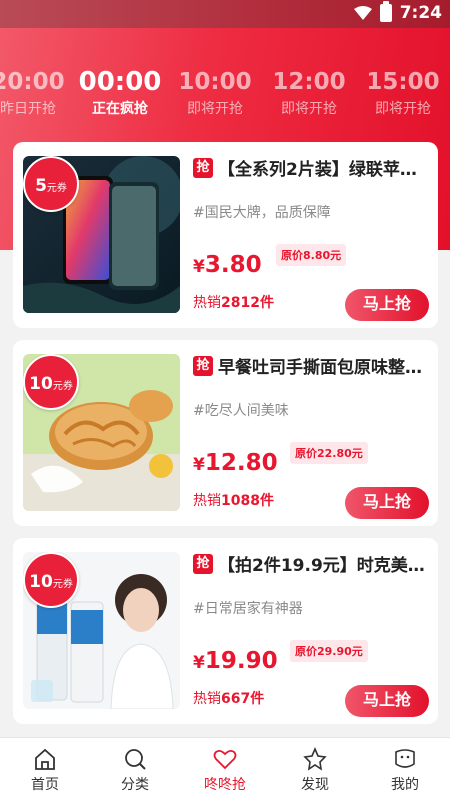 The height and width of the screenshot is (800, 450). I want to click on discover-icon, so click(315, 758).